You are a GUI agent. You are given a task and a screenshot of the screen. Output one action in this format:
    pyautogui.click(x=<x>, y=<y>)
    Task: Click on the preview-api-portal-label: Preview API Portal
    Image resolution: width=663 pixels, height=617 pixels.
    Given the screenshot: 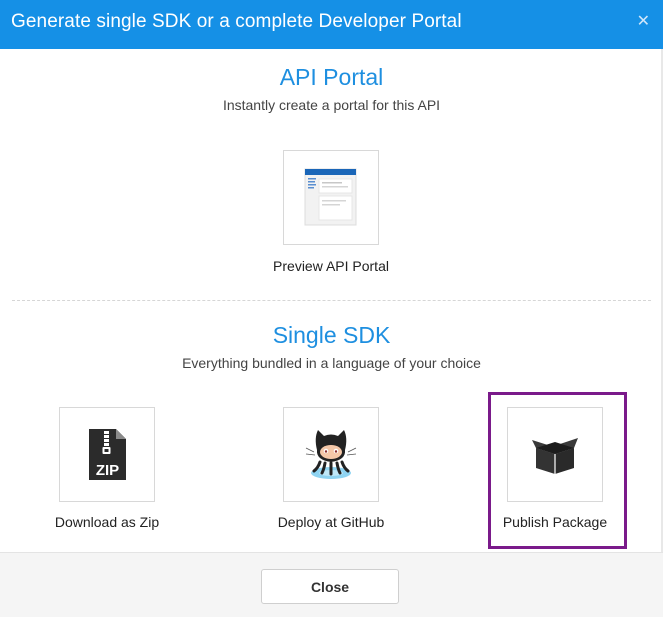 What is the action you would take?
    pyautogui.click(x=331, y=266)
    